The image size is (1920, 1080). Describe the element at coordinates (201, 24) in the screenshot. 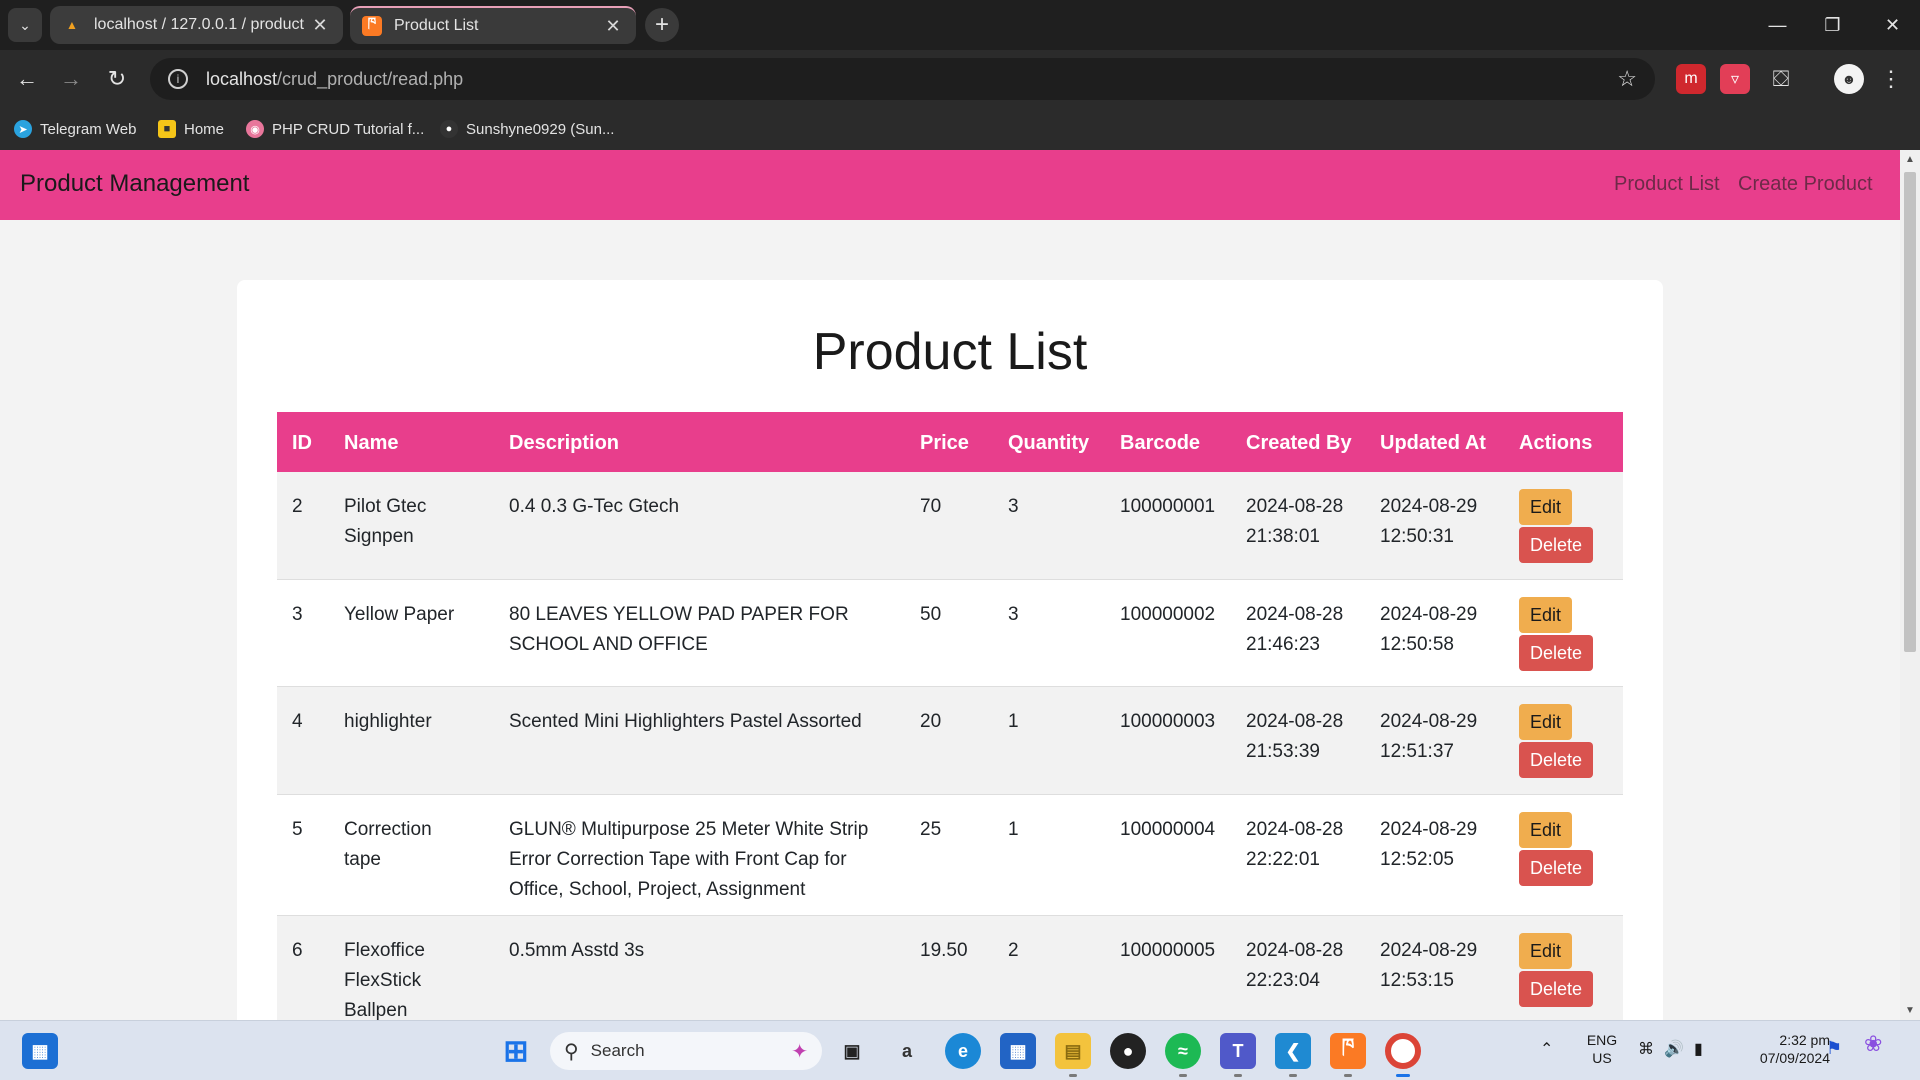

I see `tab-title: localhost / 127.0.0.1 / product |` at that location.